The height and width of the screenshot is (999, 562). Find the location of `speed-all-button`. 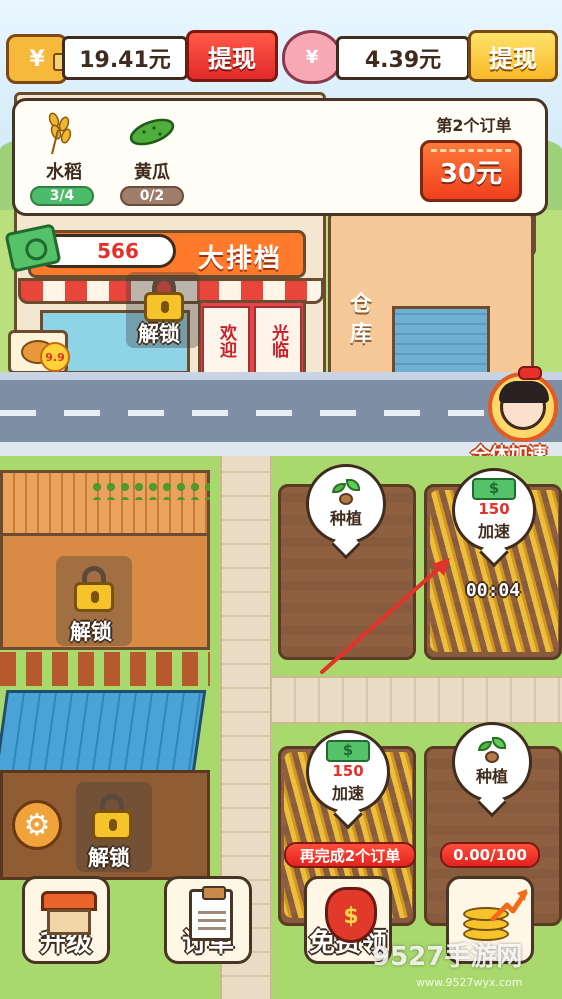

speed-all-button is located at coordinates (523, 407).